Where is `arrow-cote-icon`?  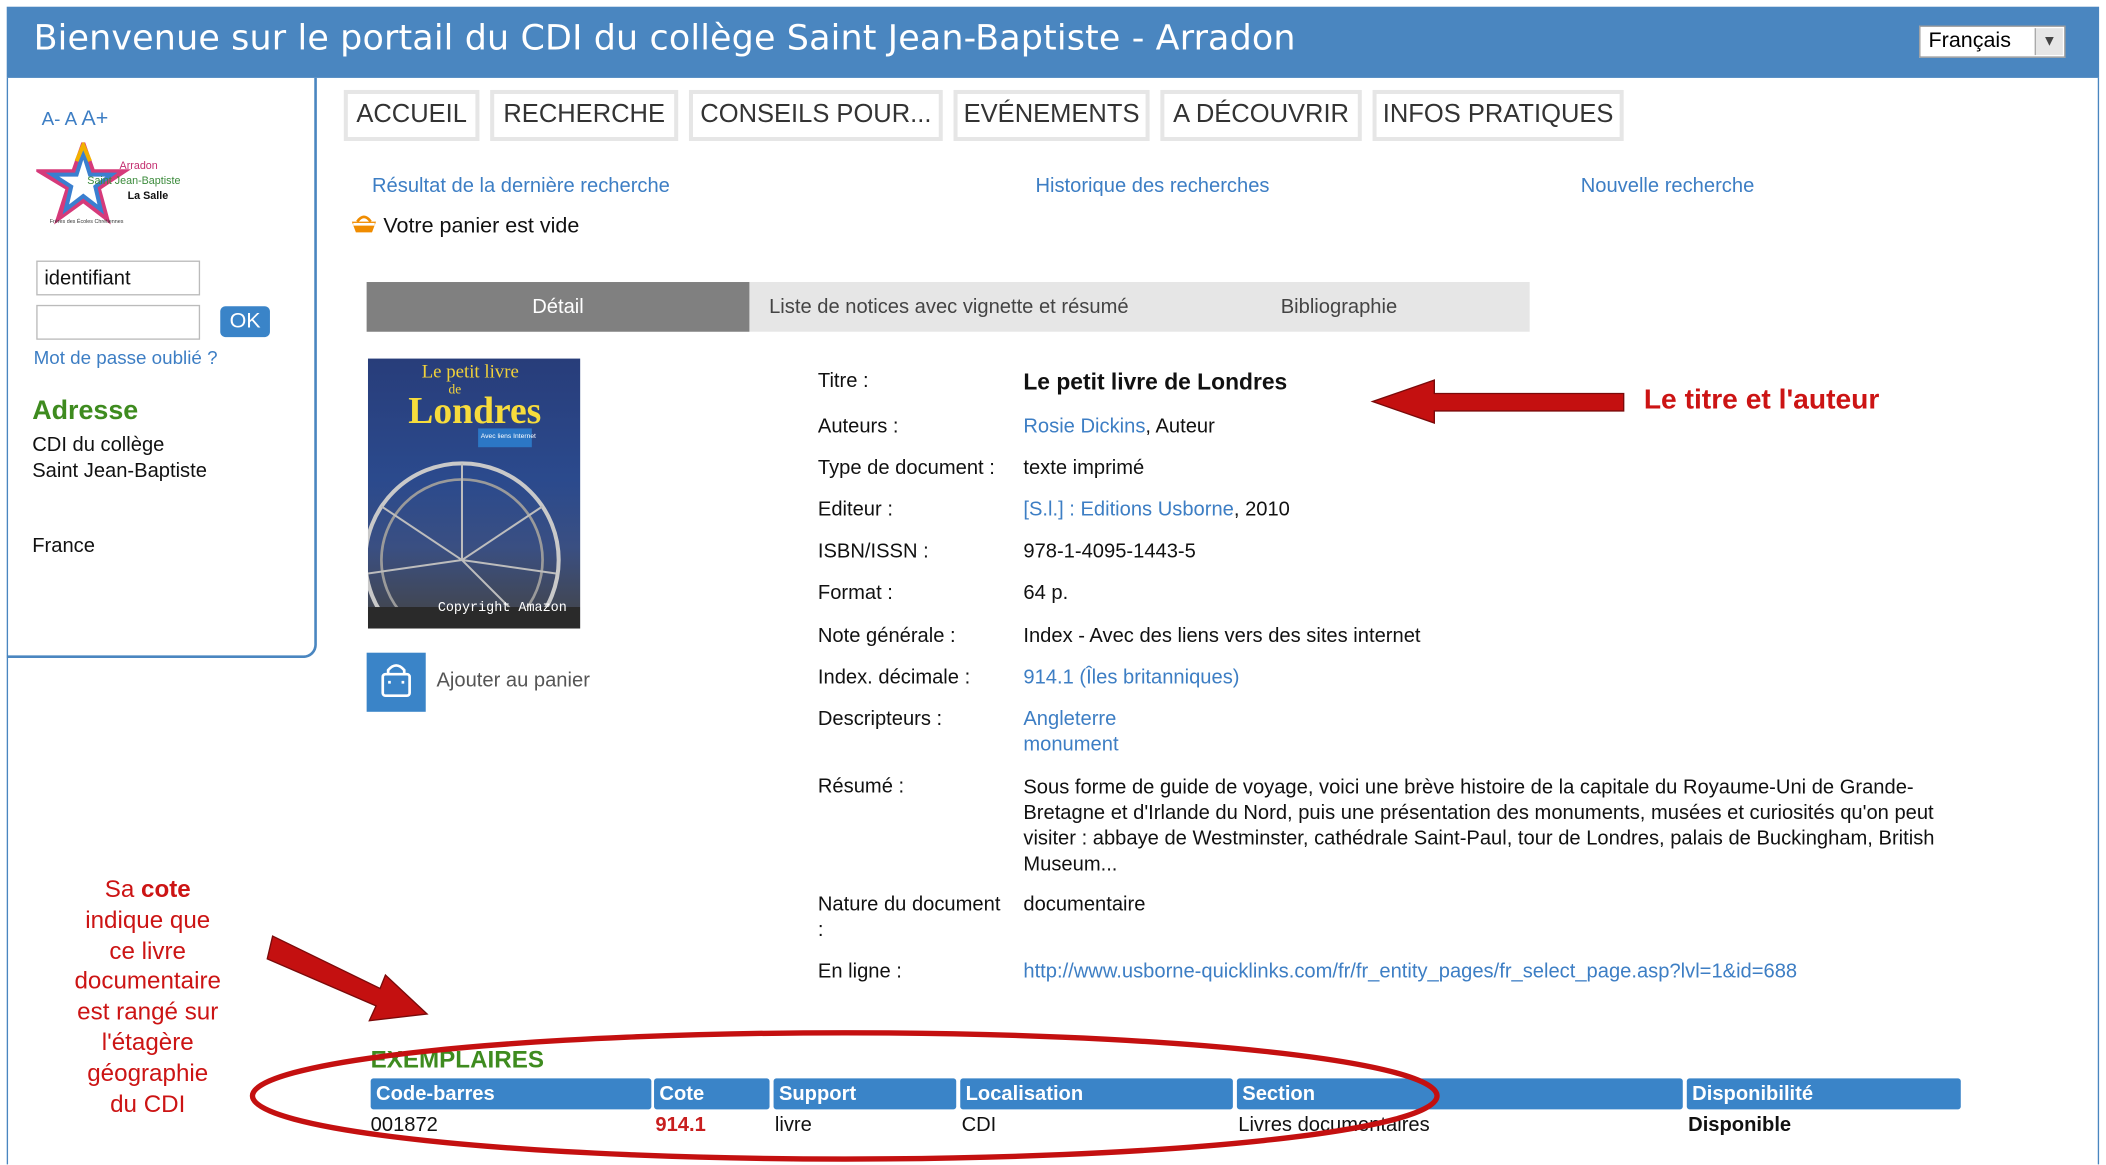 arrow-cote-icon is located at coordinates (347, 978).